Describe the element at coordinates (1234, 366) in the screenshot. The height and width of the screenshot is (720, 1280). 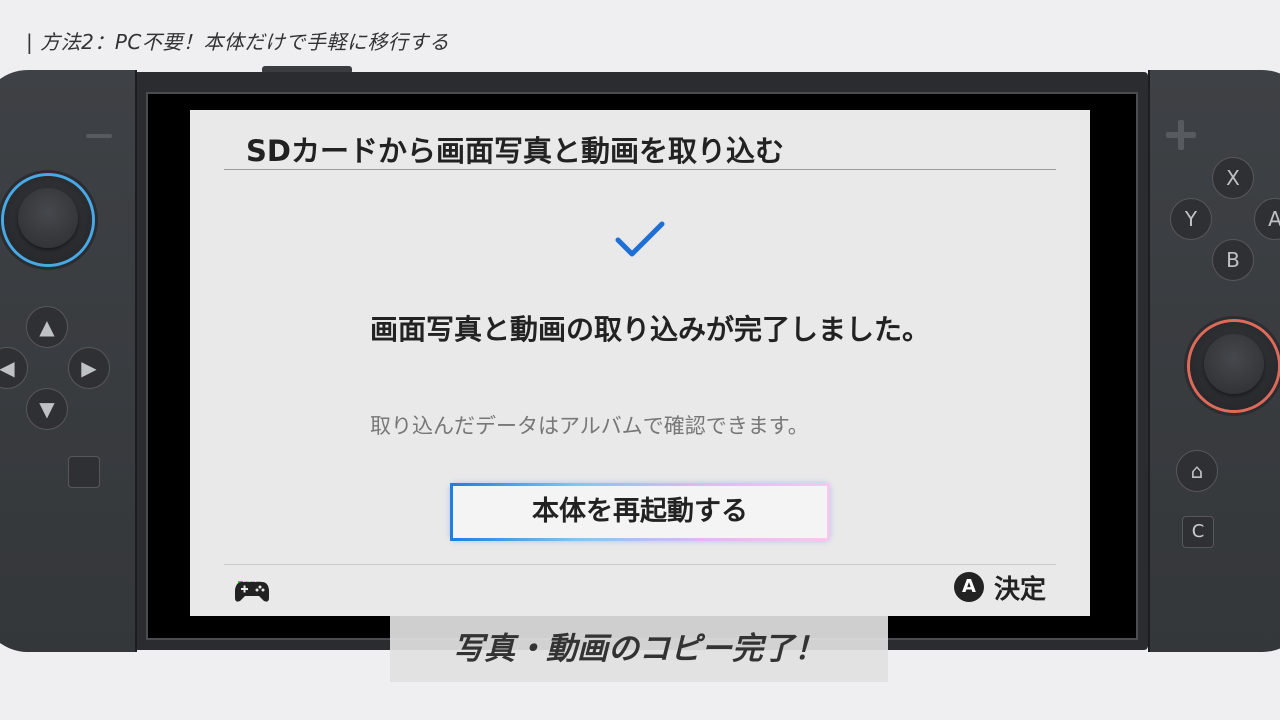
I see `right-stick` at that location.